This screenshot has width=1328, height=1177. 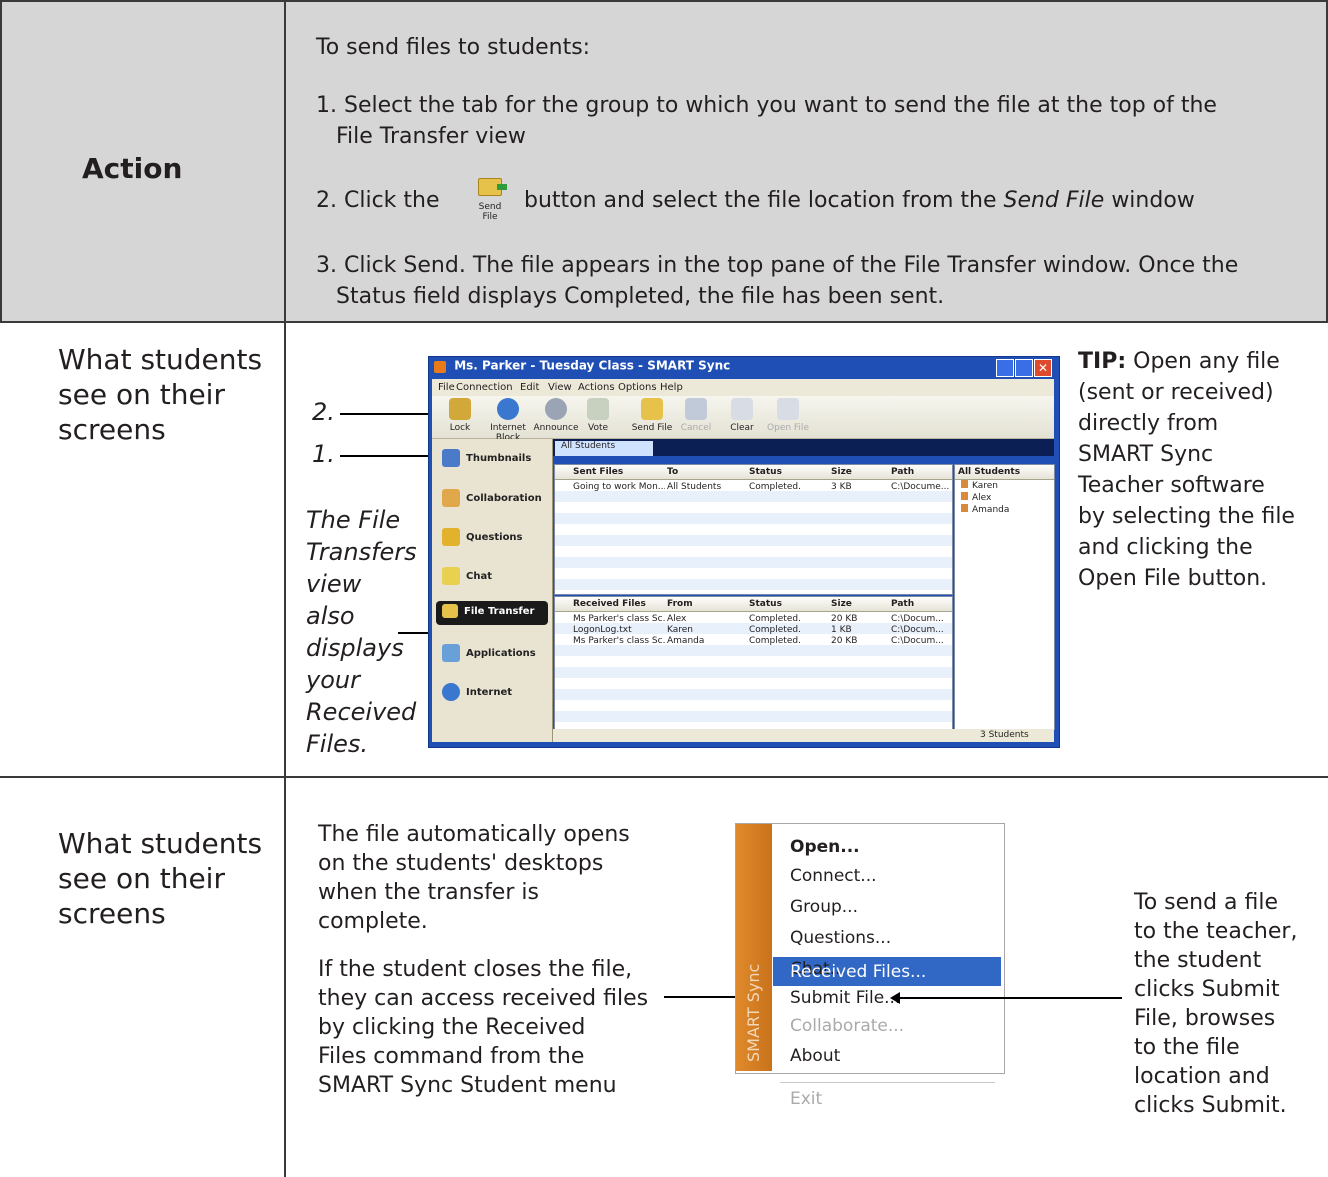 What do you see at coordinates (696, 409) in the screenshot?
I see `cancel-icon` at bounding box center [696, 409].